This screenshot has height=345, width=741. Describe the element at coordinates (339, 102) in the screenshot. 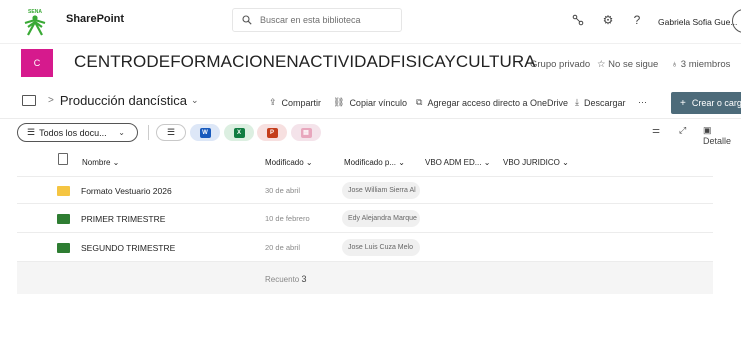

I see `link-icon: ⛓` at that location.